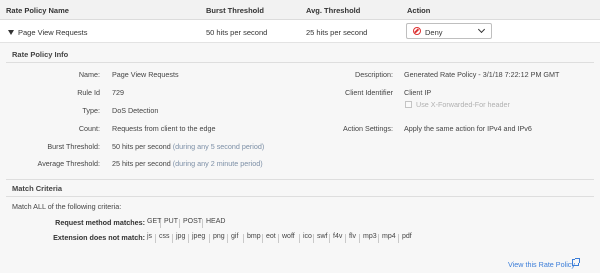 The width and height of the screenshot is (600, 273). Describe the element at coordinates (235, 236) in the screenshot. I see `extension-token-5: gif` at that location.